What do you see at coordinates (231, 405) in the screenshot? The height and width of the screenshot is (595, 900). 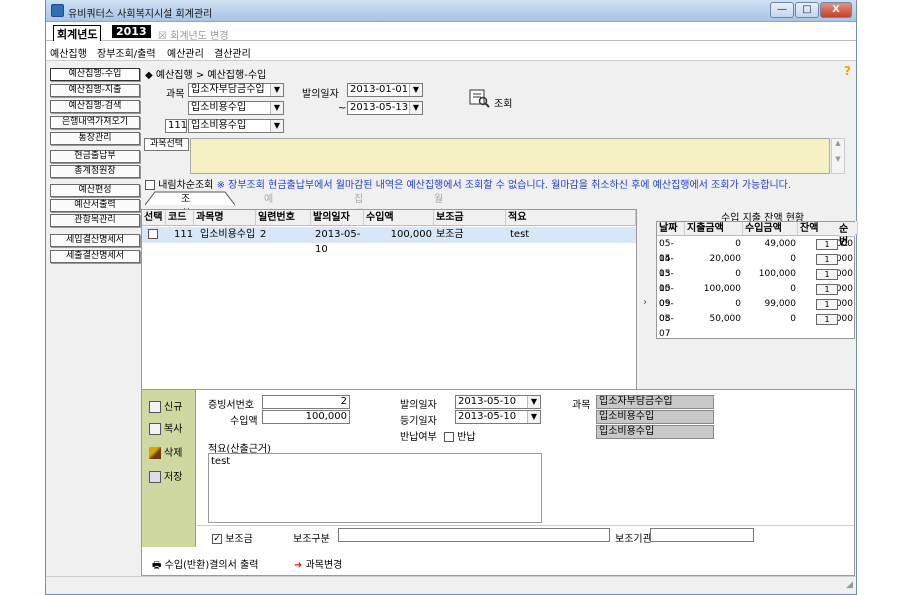 I see `voucher-label: 증빙서번호` at bounding box center [231, 405].